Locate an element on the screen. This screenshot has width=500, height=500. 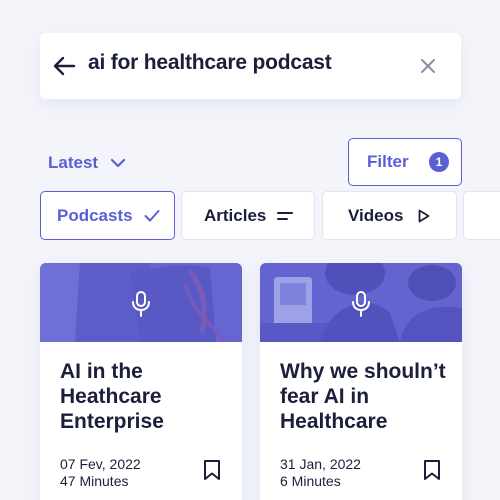
check-icon is located at coordinates (152, 216).